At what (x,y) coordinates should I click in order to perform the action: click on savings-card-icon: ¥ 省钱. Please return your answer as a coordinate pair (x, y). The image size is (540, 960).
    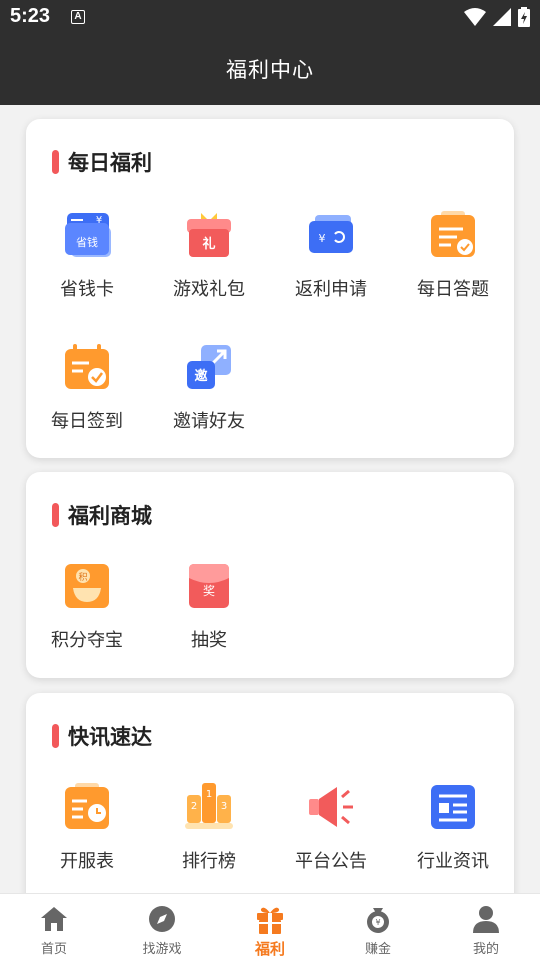
    Looking at the image, I should click on (88, 235).